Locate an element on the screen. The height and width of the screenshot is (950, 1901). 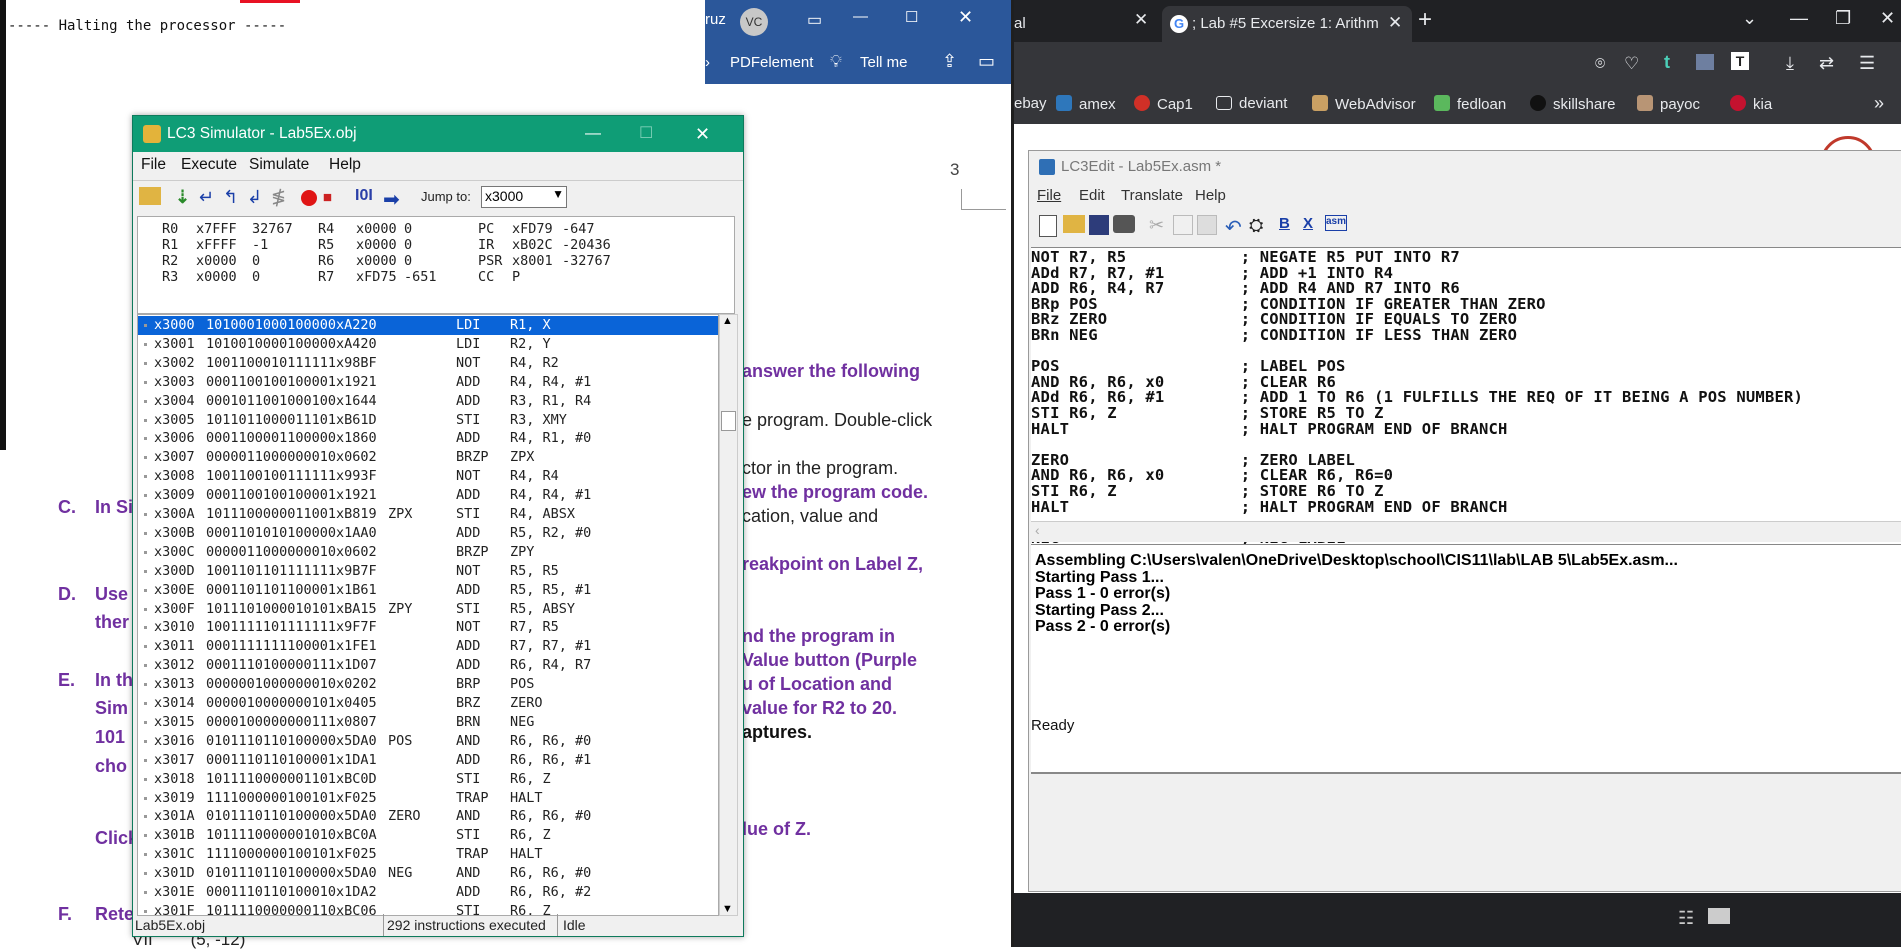
bookmark-kia: kia is located at coordinates (1751, 104).